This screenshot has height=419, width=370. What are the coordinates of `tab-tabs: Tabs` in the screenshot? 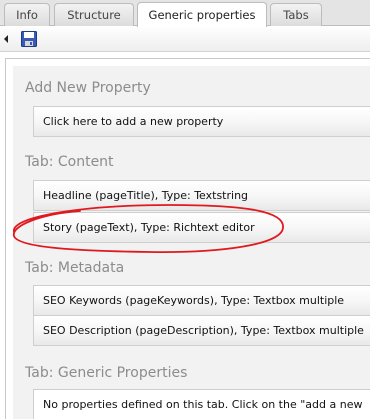 It's located at (296, 14).